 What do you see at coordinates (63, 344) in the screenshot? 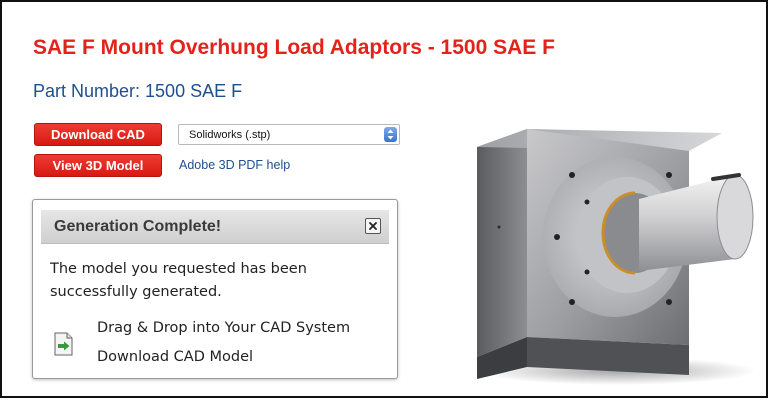
I see `cad-download-icon` at bounding box center [63, 344].